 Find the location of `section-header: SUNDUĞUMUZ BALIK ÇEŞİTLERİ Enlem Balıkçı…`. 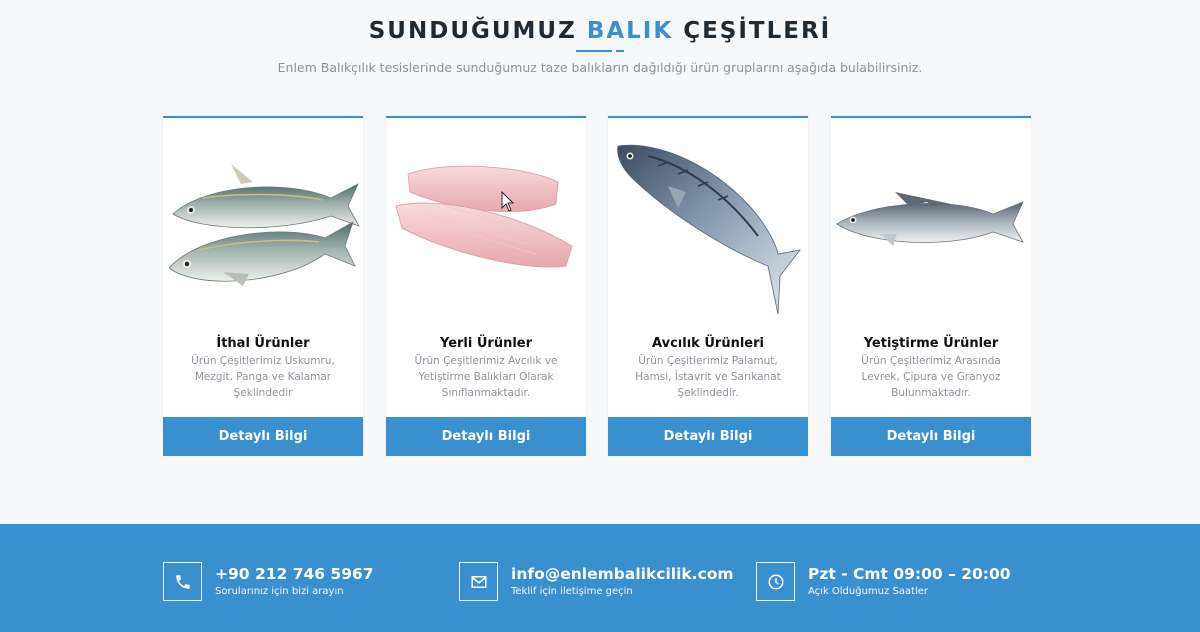

section-header: SUNDUĞUMUZ BALIK ÇEŞİTLERİ Enlem Balıkçı… is located at coordinates (600, 46).